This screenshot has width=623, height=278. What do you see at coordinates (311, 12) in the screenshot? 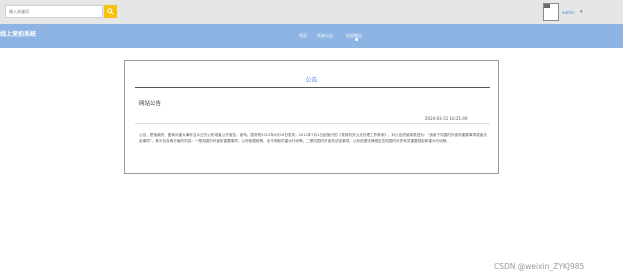
I see `top-bar: admin ▾` at bounding box center [311, 12].